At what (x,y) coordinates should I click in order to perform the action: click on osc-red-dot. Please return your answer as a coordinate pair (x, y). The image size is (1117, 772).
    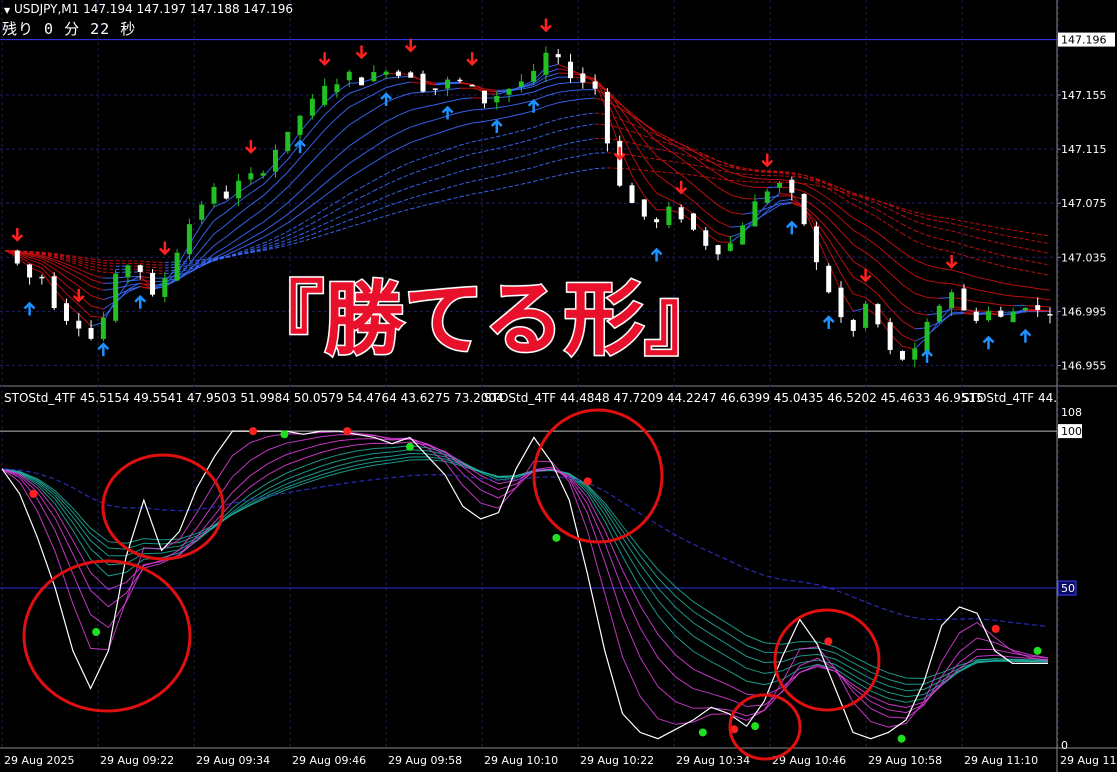
    Looking at the image, I should click on (347, 431).